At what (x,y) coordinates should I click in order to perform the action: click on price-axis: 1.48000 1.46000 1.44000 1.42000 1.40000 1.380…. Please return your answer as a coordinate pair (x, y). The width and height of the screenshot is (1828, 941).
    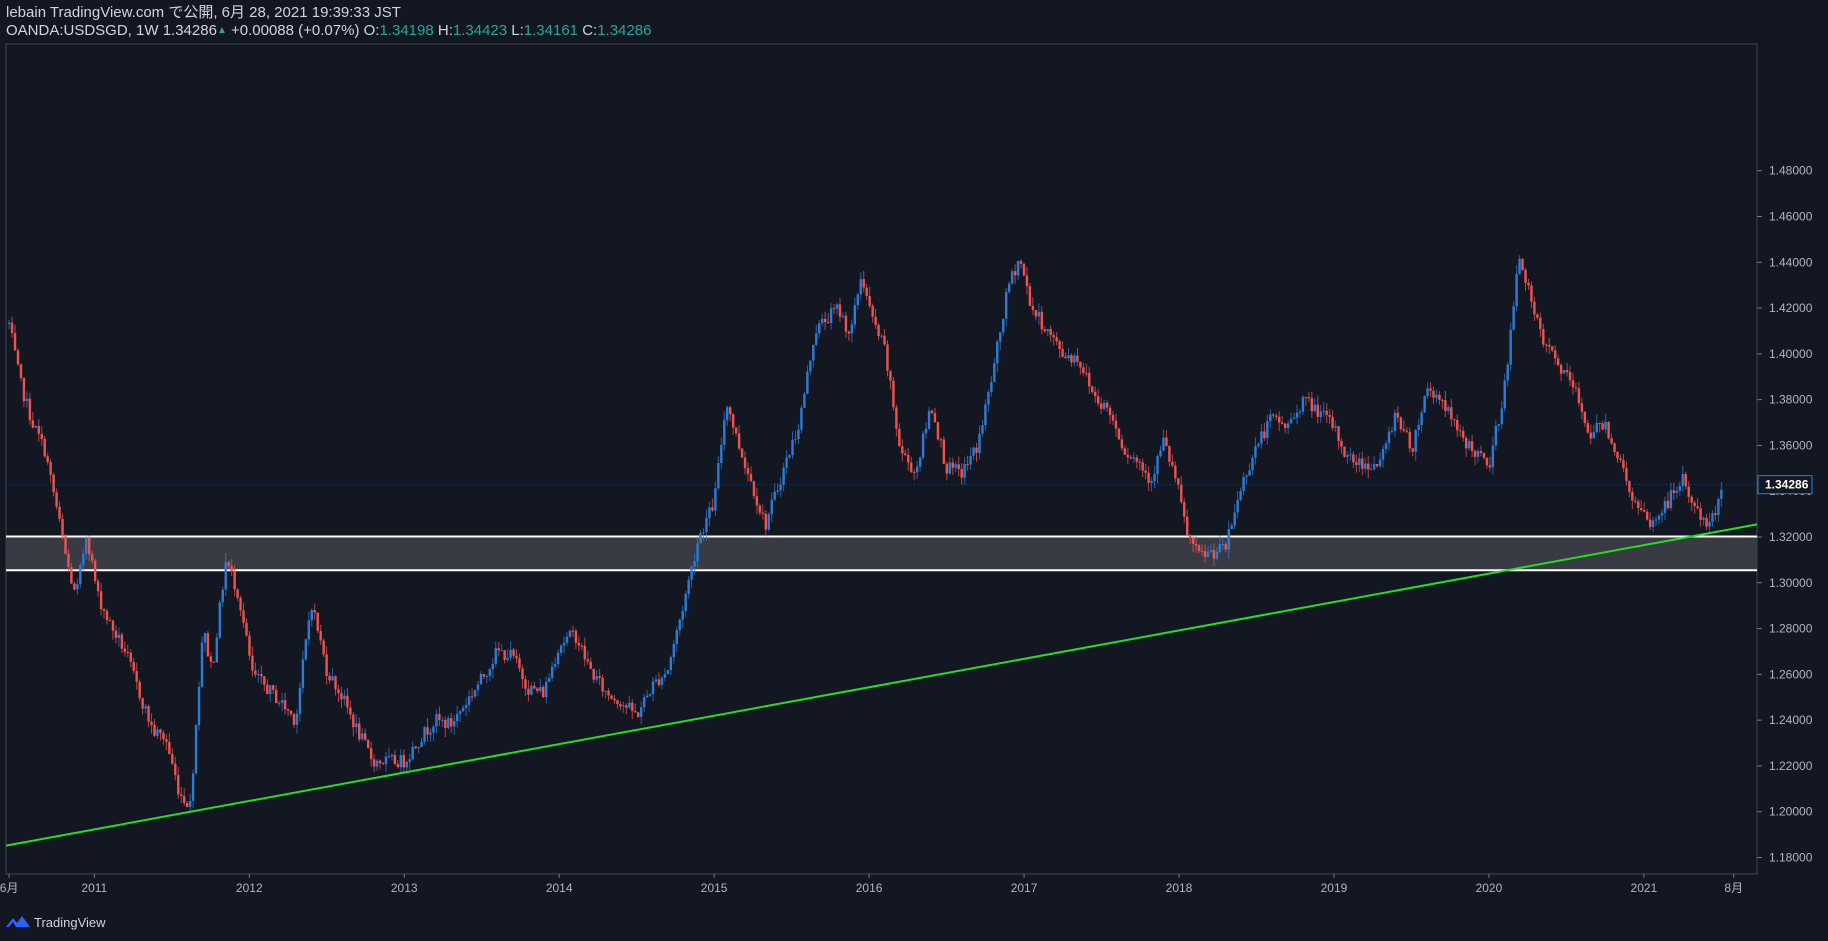
    Looking at the image, I should click on (1785, 514).